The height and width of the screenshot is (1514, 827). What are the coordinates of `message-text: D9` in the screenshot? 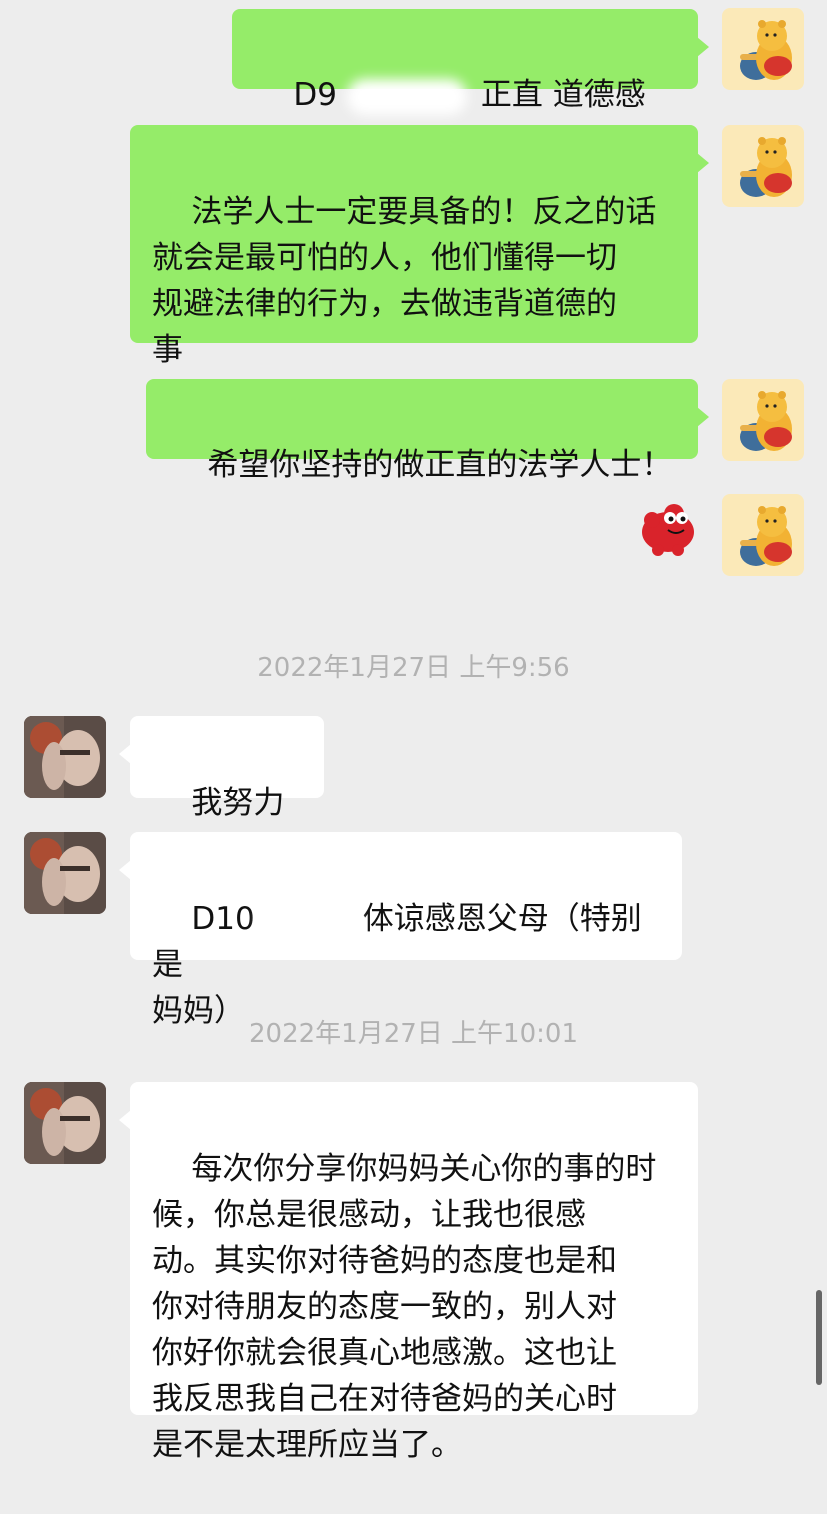 It's located at (320, 95).